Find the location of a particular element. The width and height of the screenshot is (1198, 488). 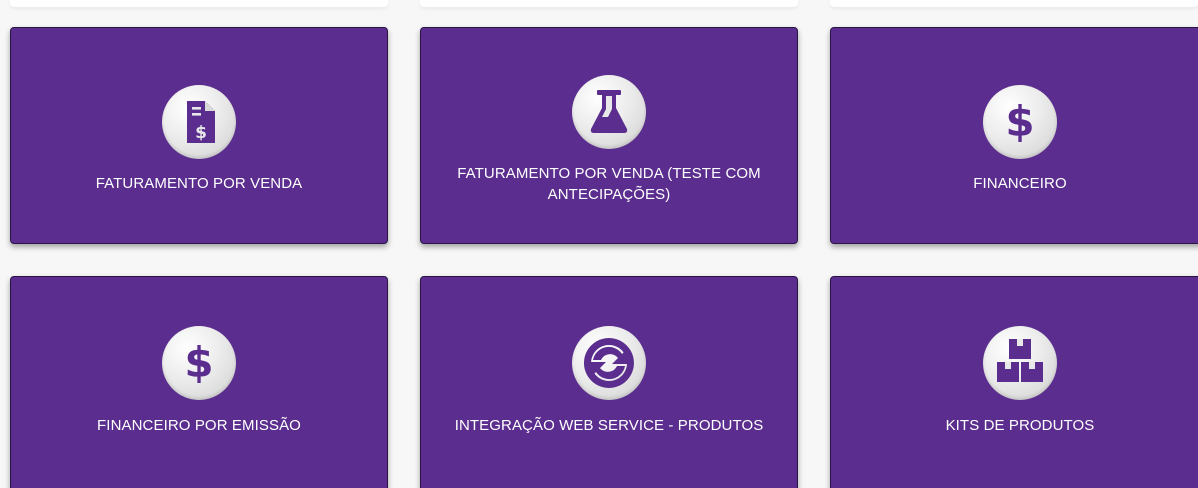

invoice-dollar-icon: $ is located at coordinates (199, 122).